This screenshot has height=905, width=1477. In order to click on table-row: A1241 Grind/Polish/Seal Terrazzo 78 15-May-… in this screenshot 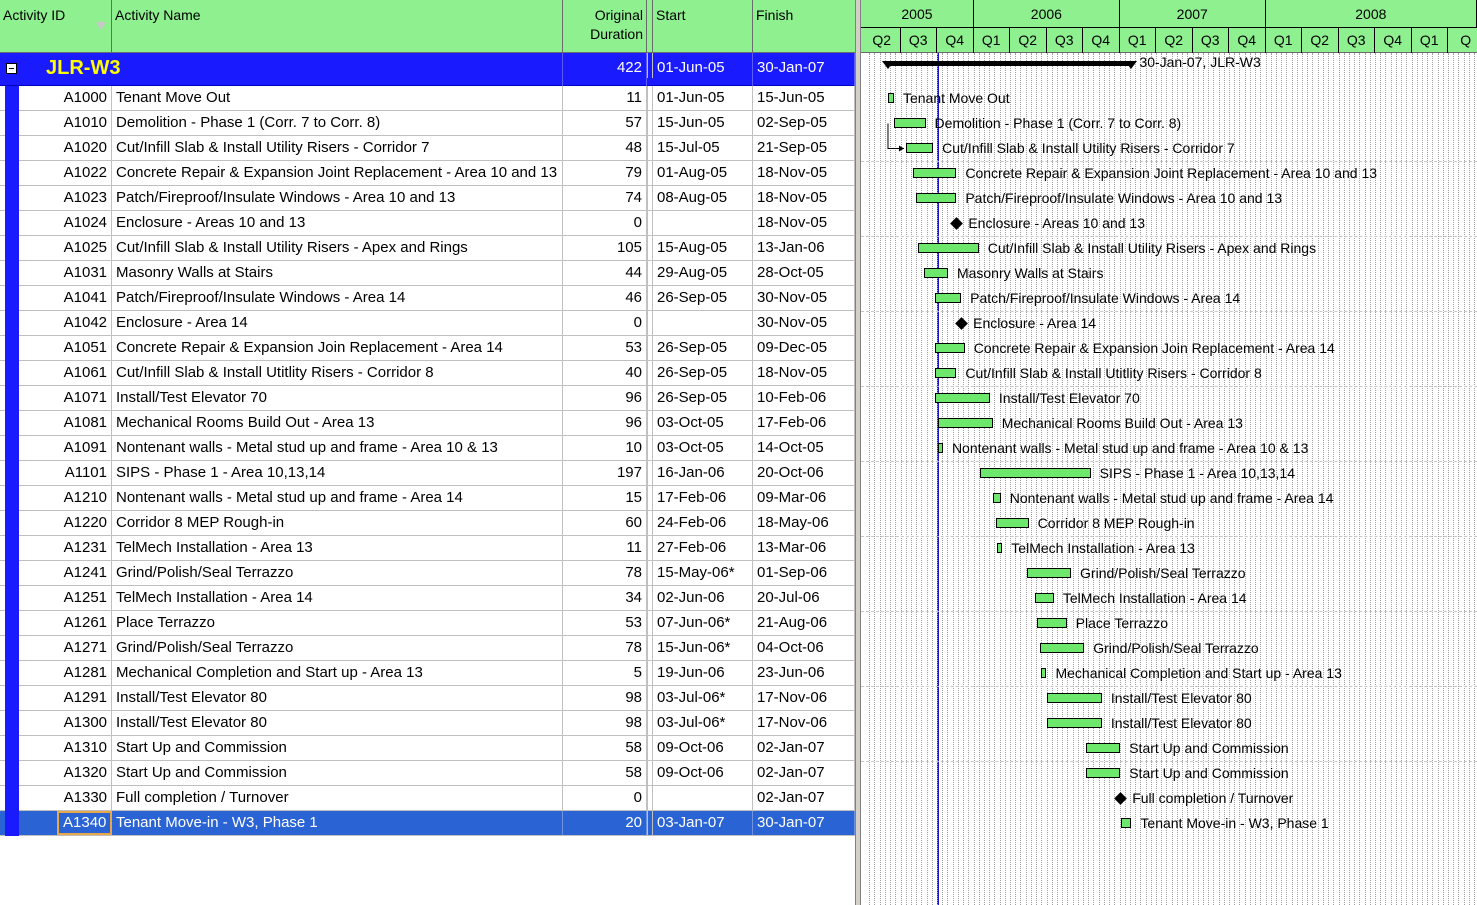, I will do `click(427, 573)`.